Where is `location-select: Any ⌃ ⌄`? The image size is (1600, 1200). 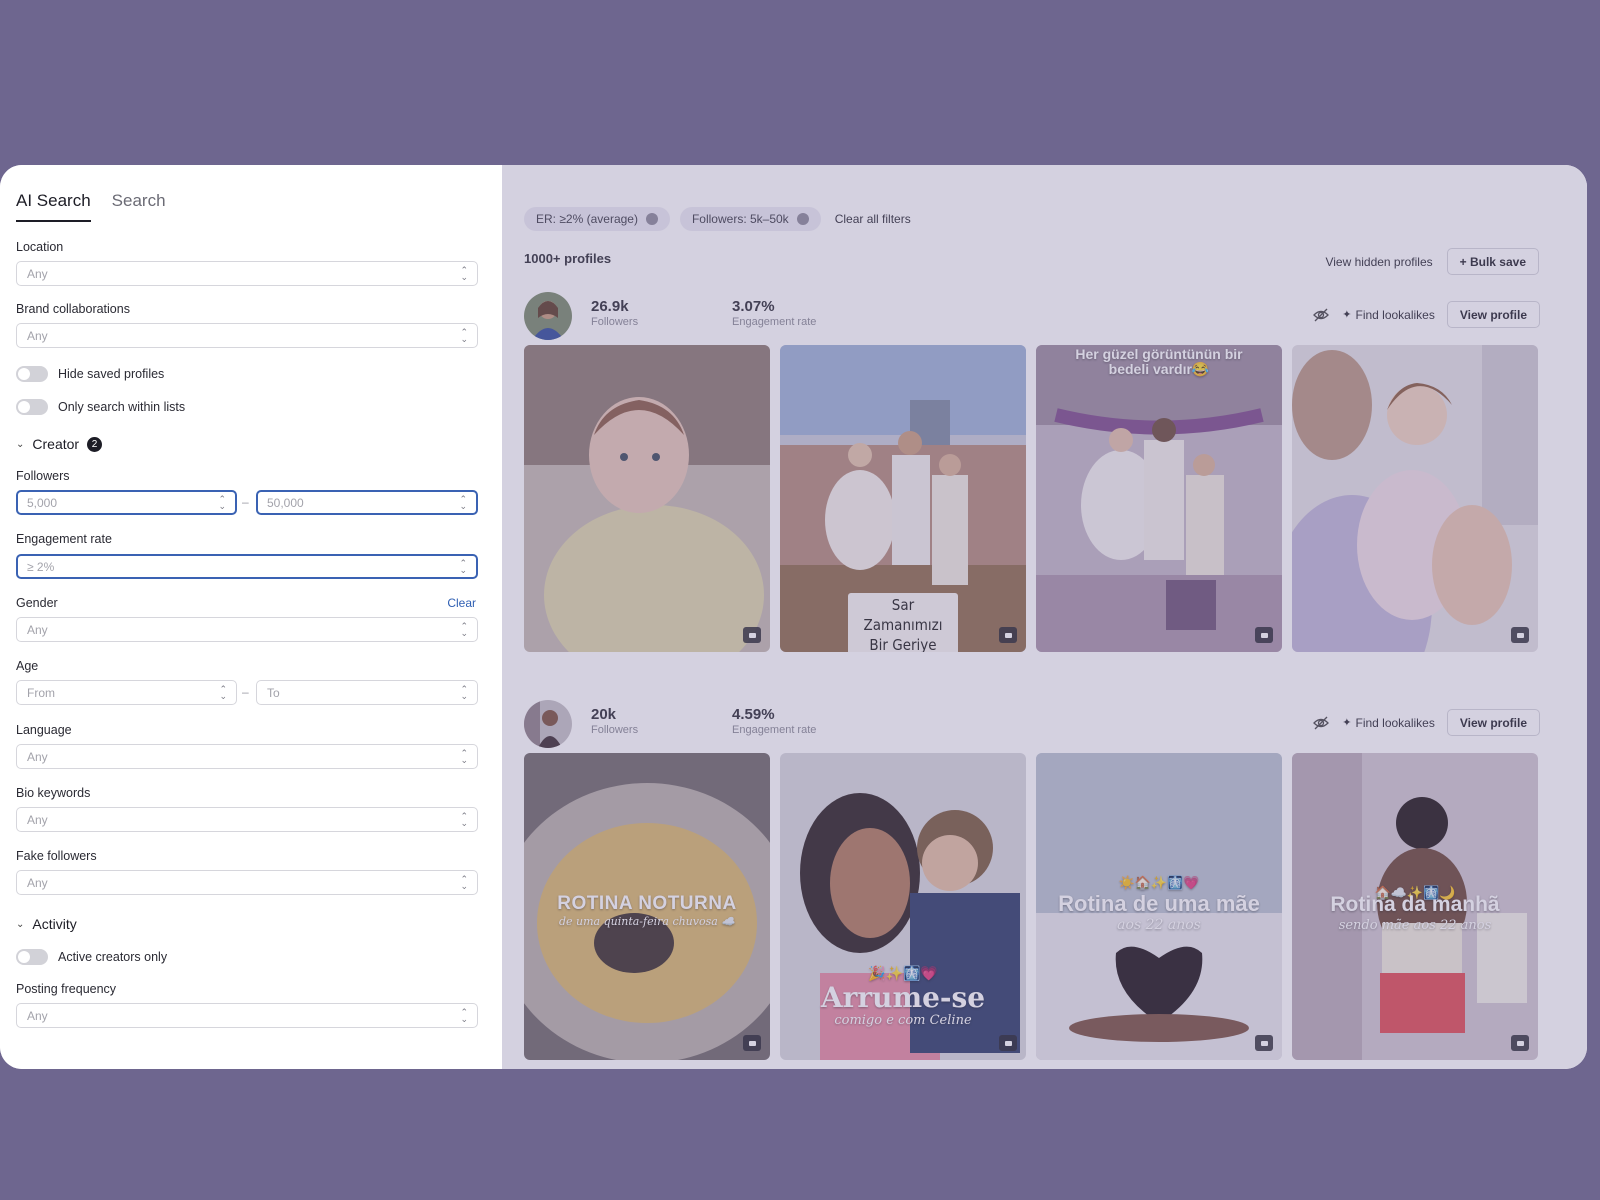
location-select: Any ⌃ ⌄ is located at coordinates (247, 273).